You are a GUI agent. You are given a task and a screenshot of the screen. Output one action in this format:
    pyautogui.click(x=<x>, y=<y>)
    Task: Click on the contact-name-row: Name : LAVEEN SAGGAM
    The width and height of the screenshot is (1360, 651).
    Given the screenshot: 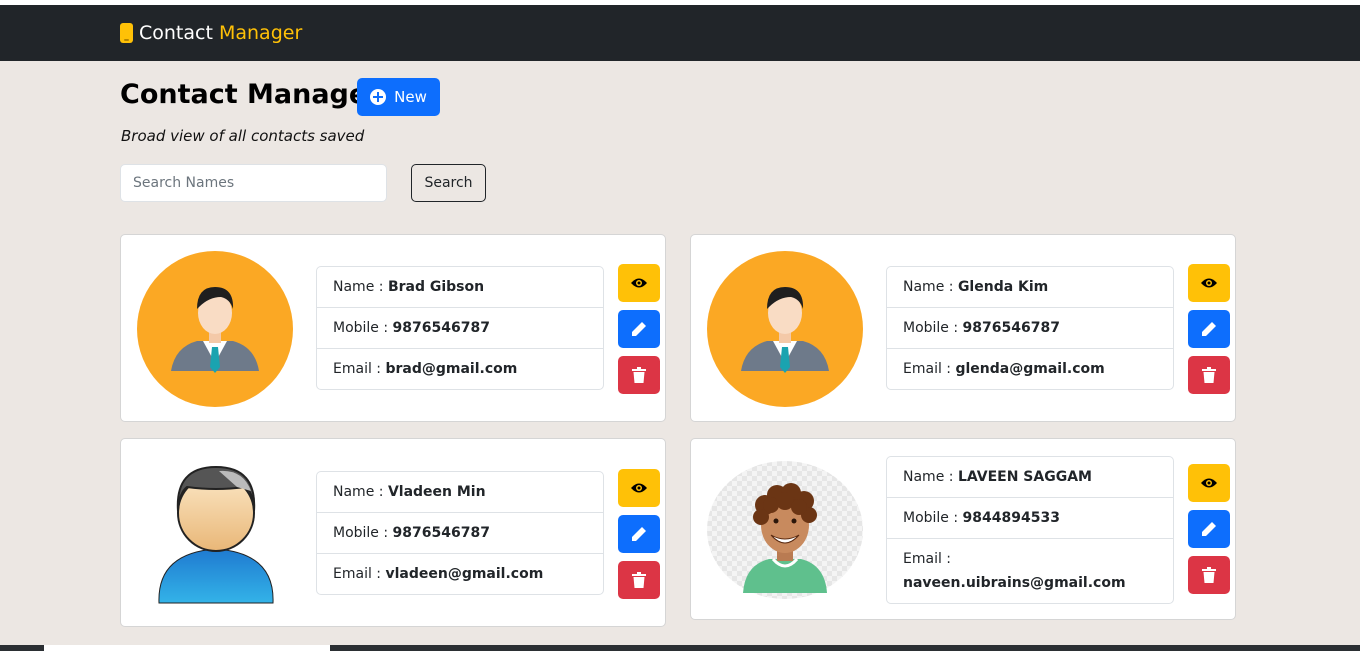 What is the action you would take?
    pyautogui.click(x=1030, y=477)
    